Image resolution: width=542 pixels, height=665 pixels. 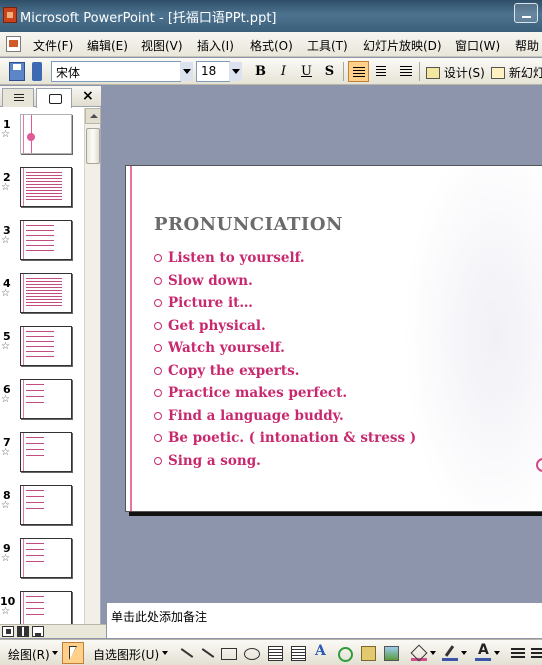 What do you see at coordinates (93, 146) in the screenshot?
I see `scrollbar-thumb` at bounding box center [93, 146].